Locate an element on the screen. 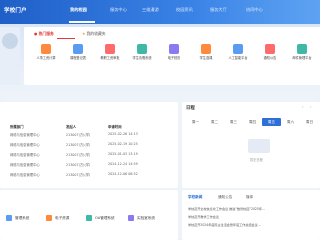 The width and height of the screenshot is (320, 240). service-tile-label: 教职工资审批 is located at coordinates (110, 58).